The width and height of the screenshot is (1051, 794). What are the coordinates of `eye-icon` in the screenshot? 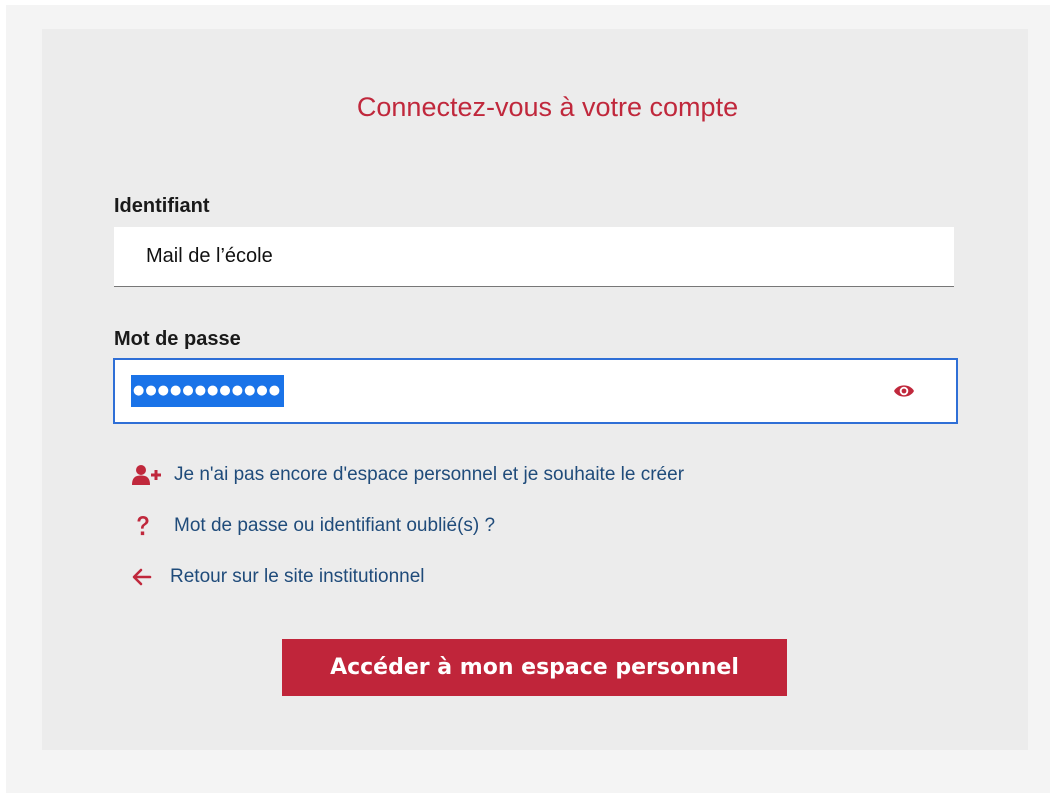 It's located at (904, 391).